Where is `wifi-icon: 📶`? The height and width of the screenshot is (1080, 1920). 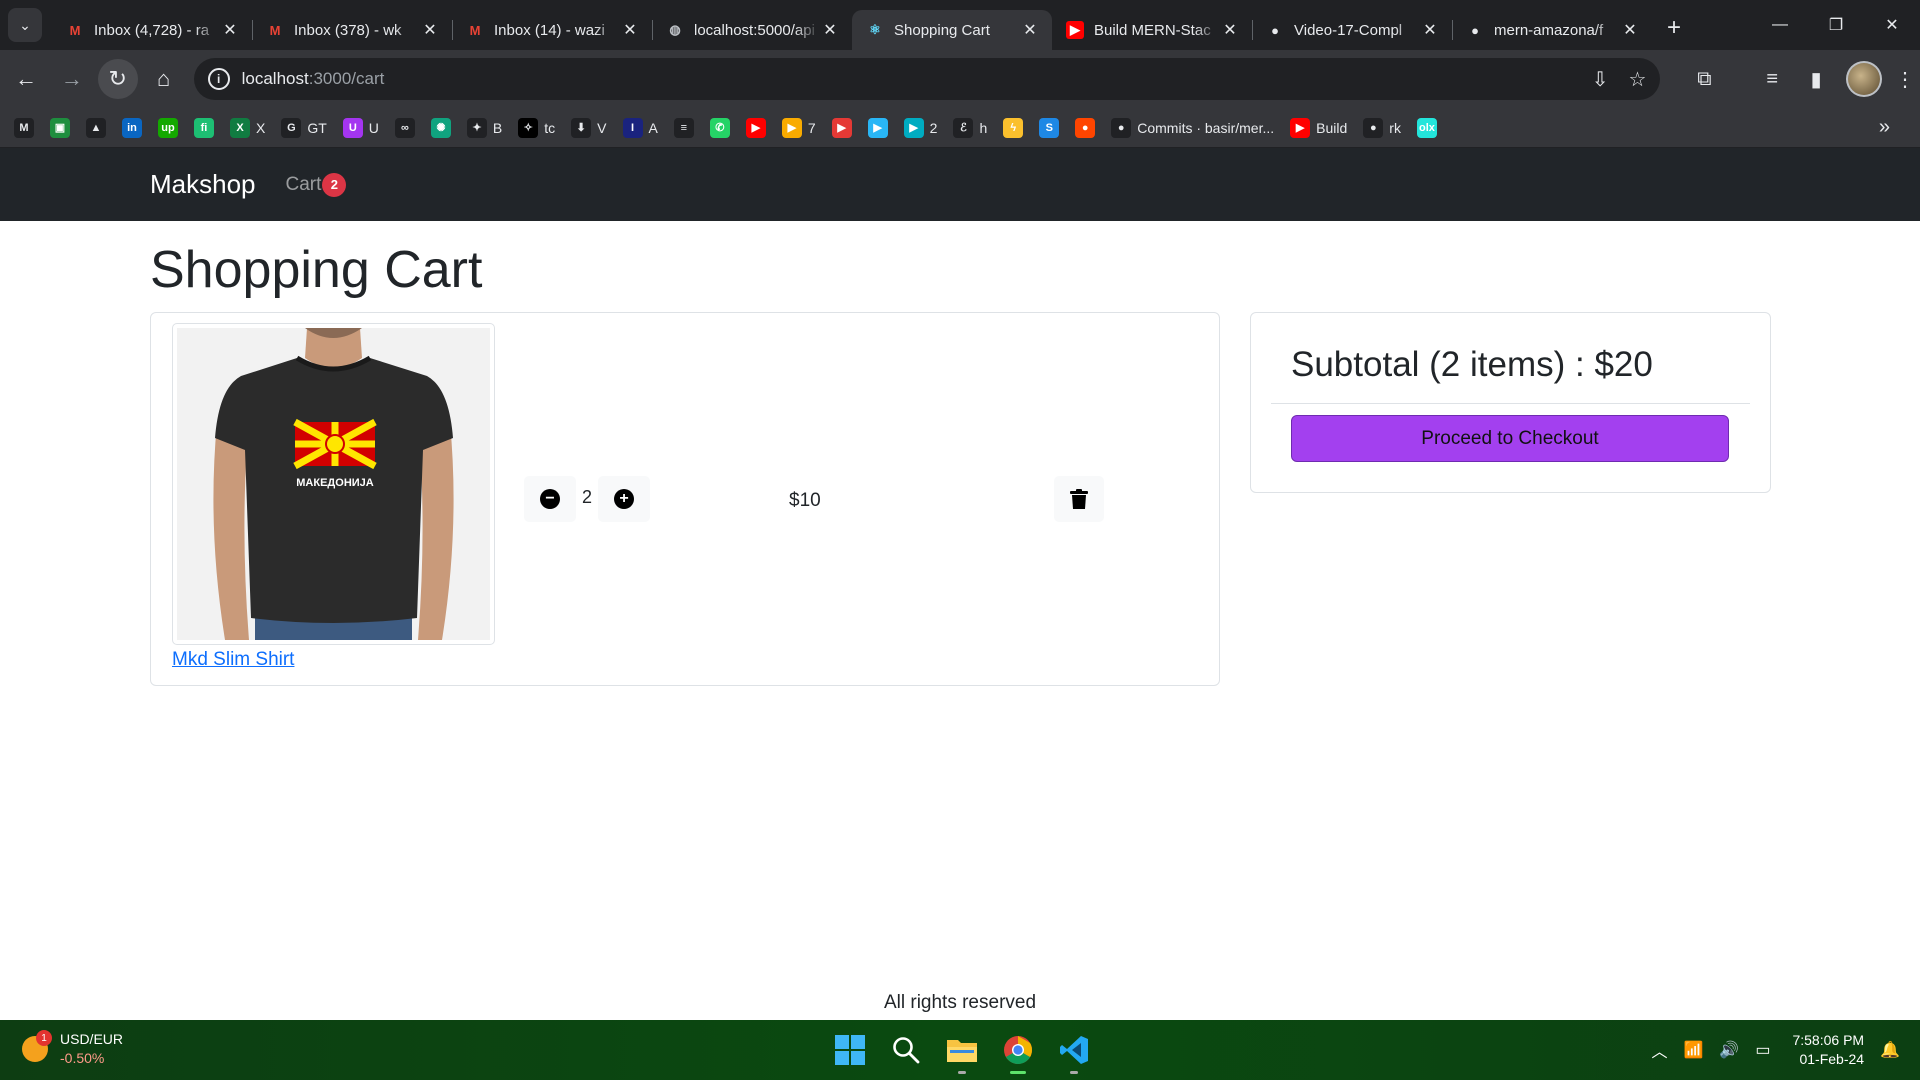
wifi-icon: 📶 is located at coordinates (1694, 1050).